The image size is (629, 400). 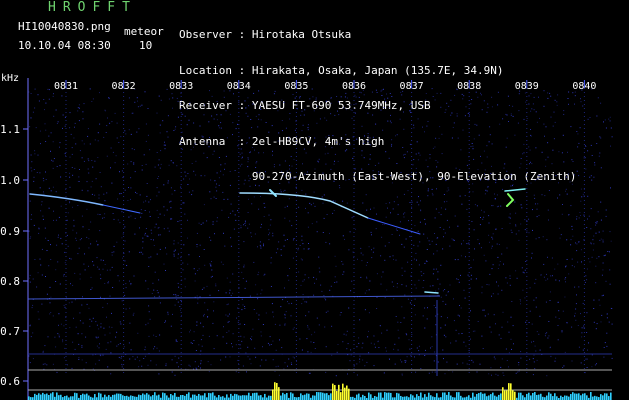 What do you see at coordinates (354, 86) in the screenshot?
I see `time-tick-label: 0836` at bounding box center [354, 86].